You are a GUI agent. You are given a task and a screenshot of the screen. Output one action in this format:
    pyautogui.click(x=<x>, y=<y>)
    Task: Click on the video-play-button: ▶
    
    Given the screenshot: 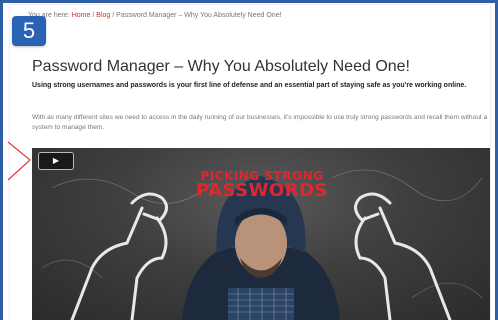 What is the action you would take?
    pyautogui.click(x=56, y=161)
    